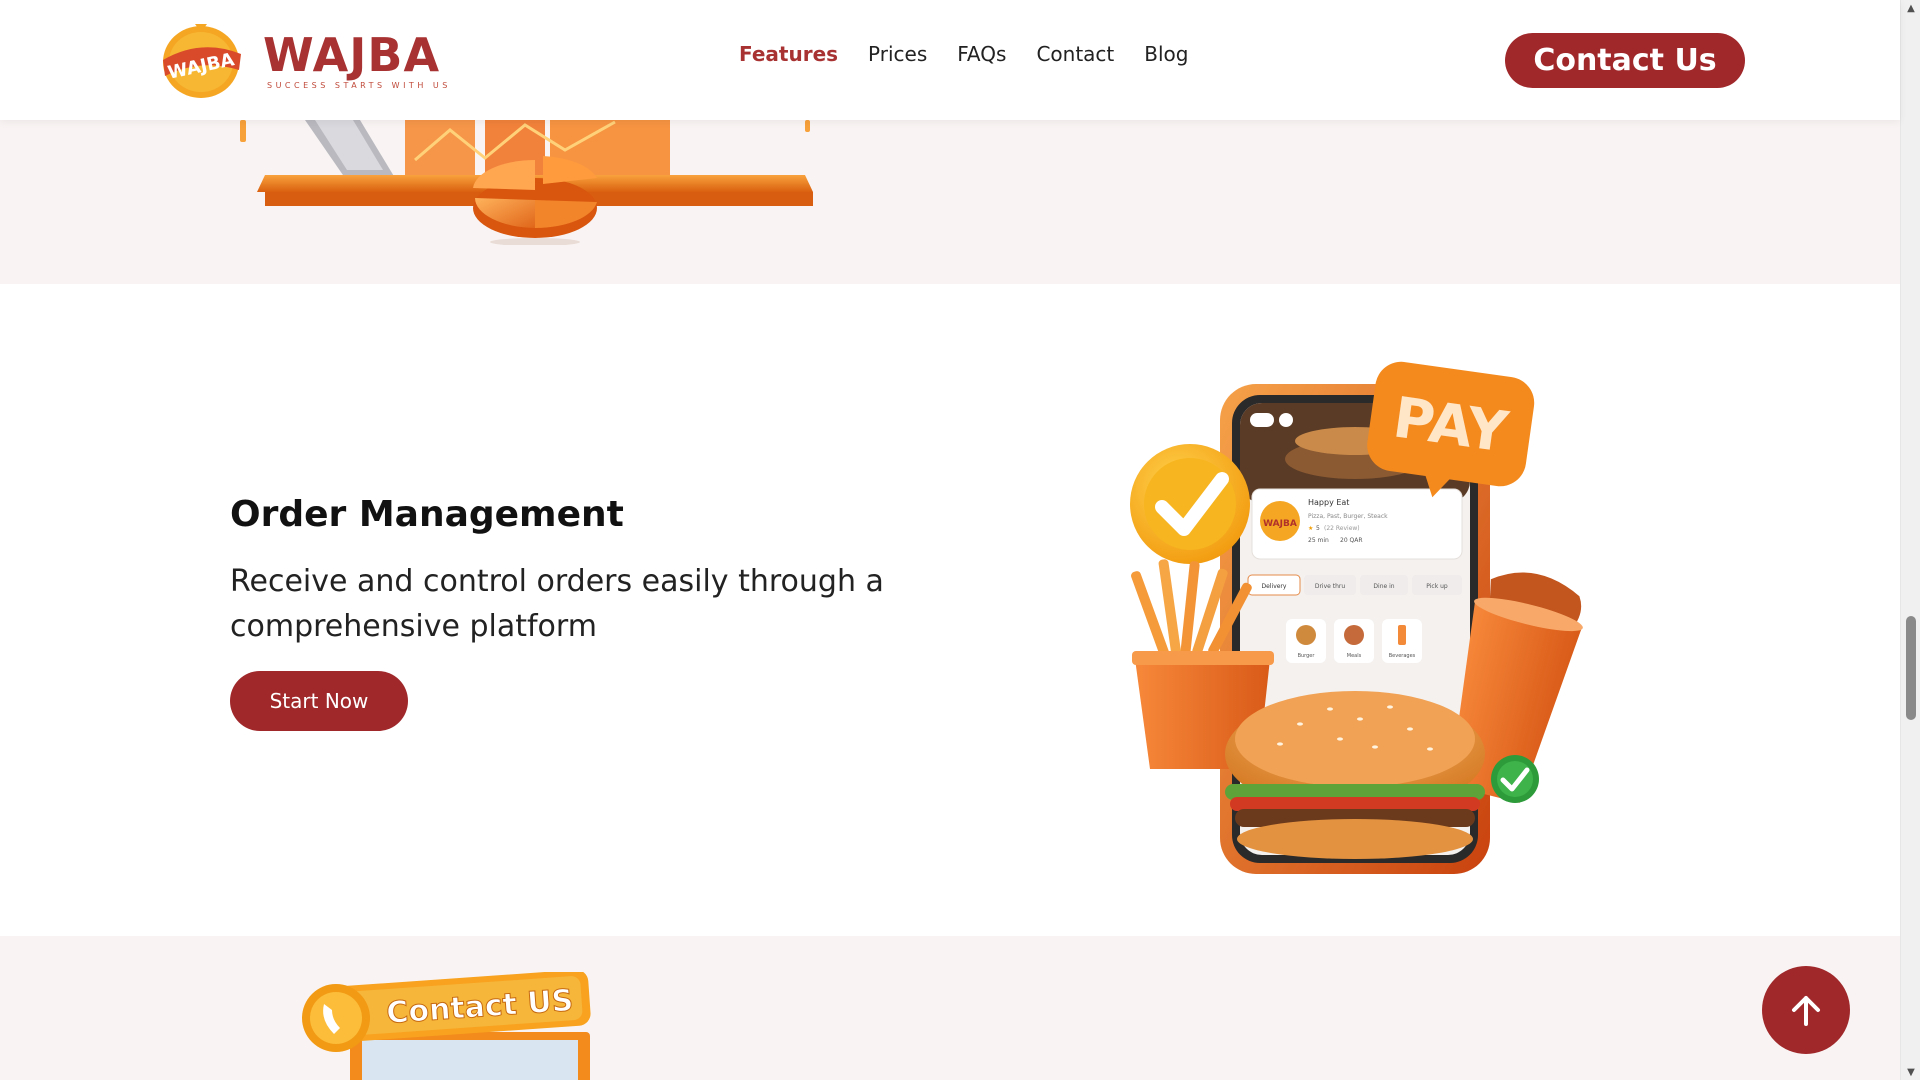  I want to click on main-nav: Features Prices FAQs Contact Blog, so click(978, 54).